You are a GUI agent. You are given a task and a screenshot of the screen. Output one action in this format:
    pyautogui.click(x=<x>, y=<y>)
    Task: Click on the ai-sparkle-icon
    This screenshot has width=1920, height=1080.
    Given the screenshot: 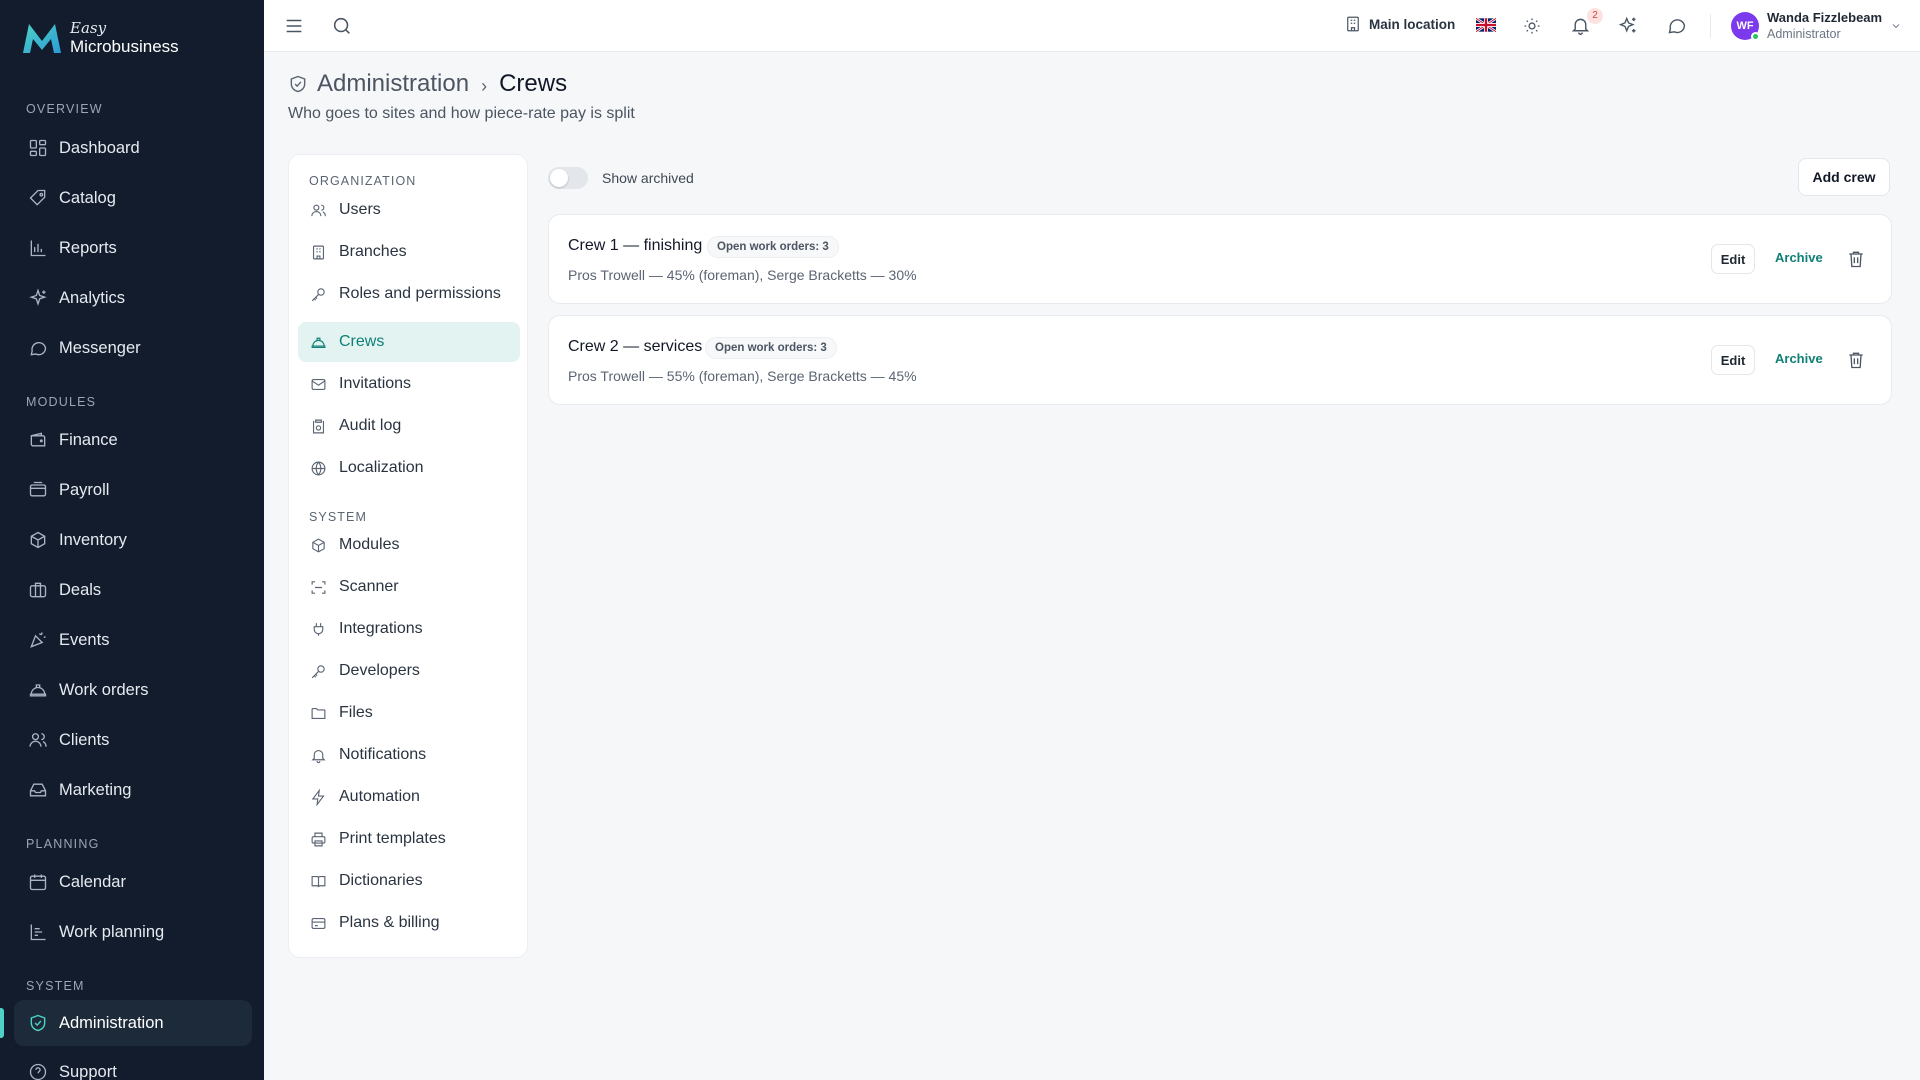 What is the action you would take?
    pyautogui.click(x=1628, y=25)
    